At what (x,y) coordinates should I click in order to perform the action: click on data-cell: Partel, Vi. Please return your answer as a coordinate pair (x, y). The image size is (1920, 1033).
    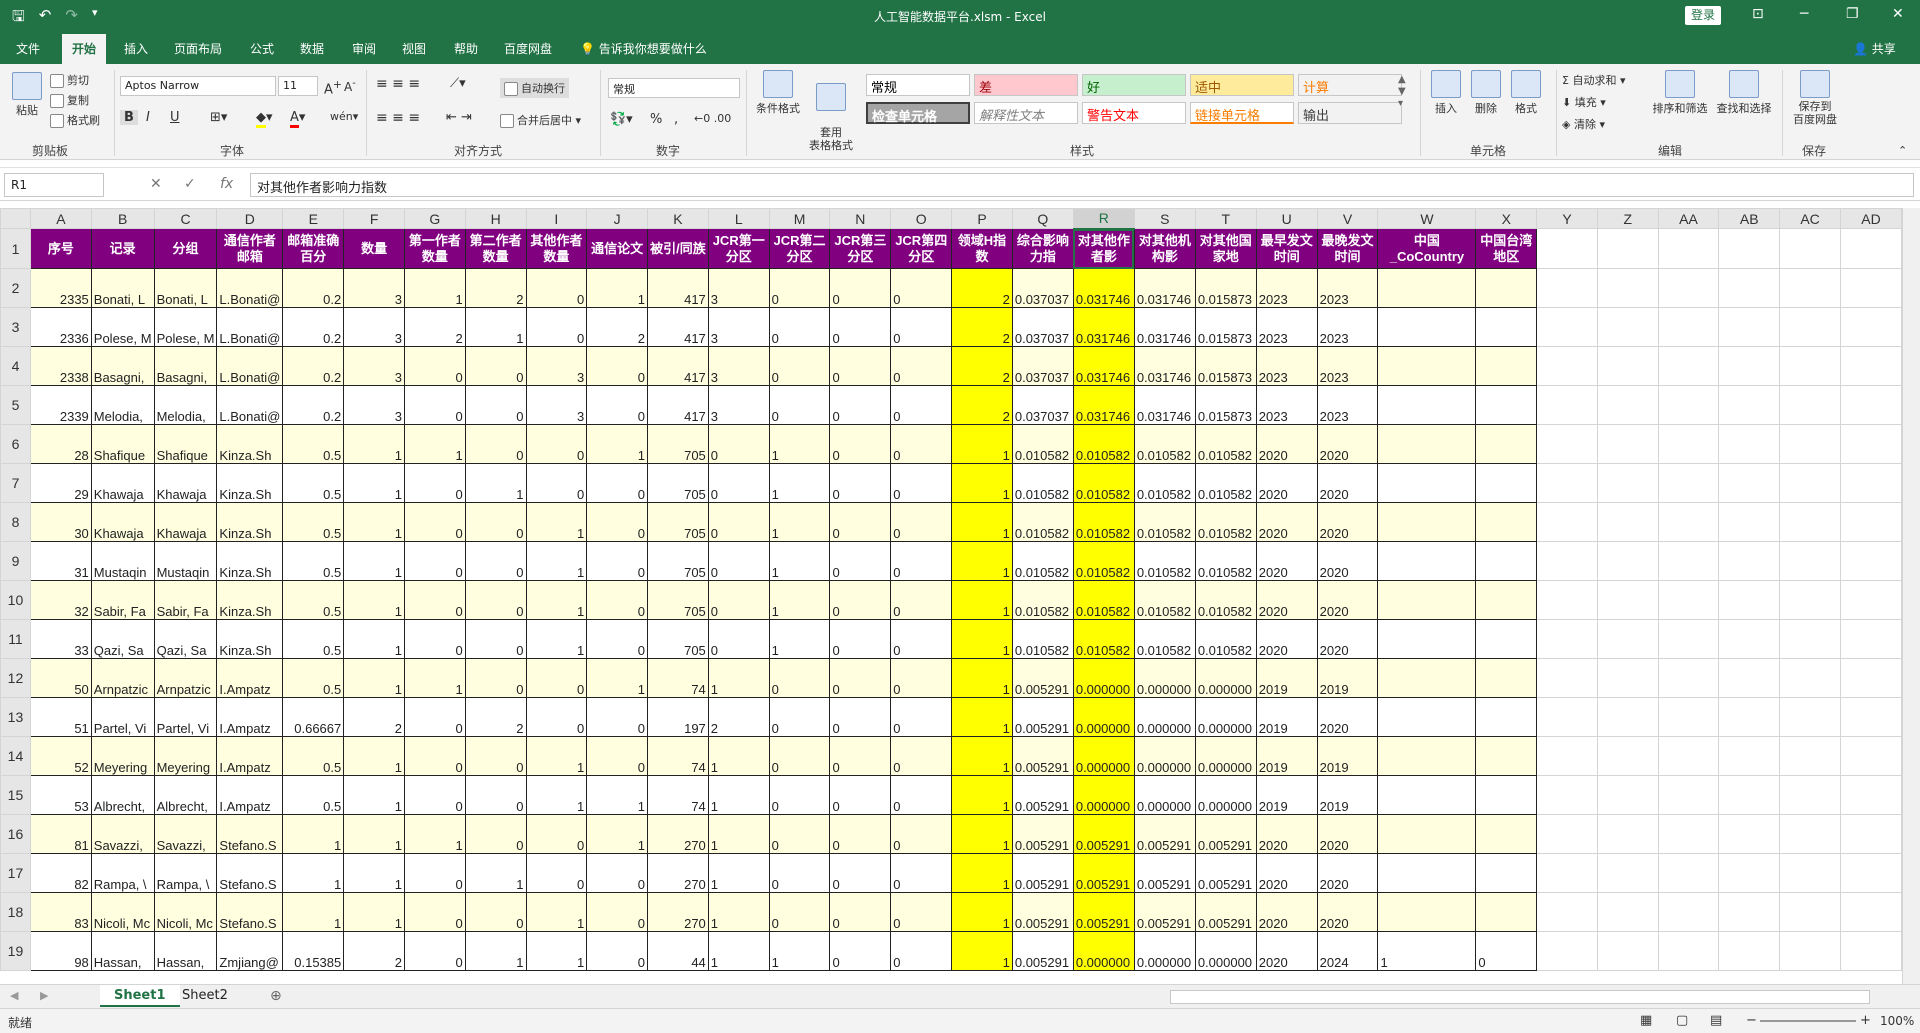
    Looking at the image, I should click on (185, 717).